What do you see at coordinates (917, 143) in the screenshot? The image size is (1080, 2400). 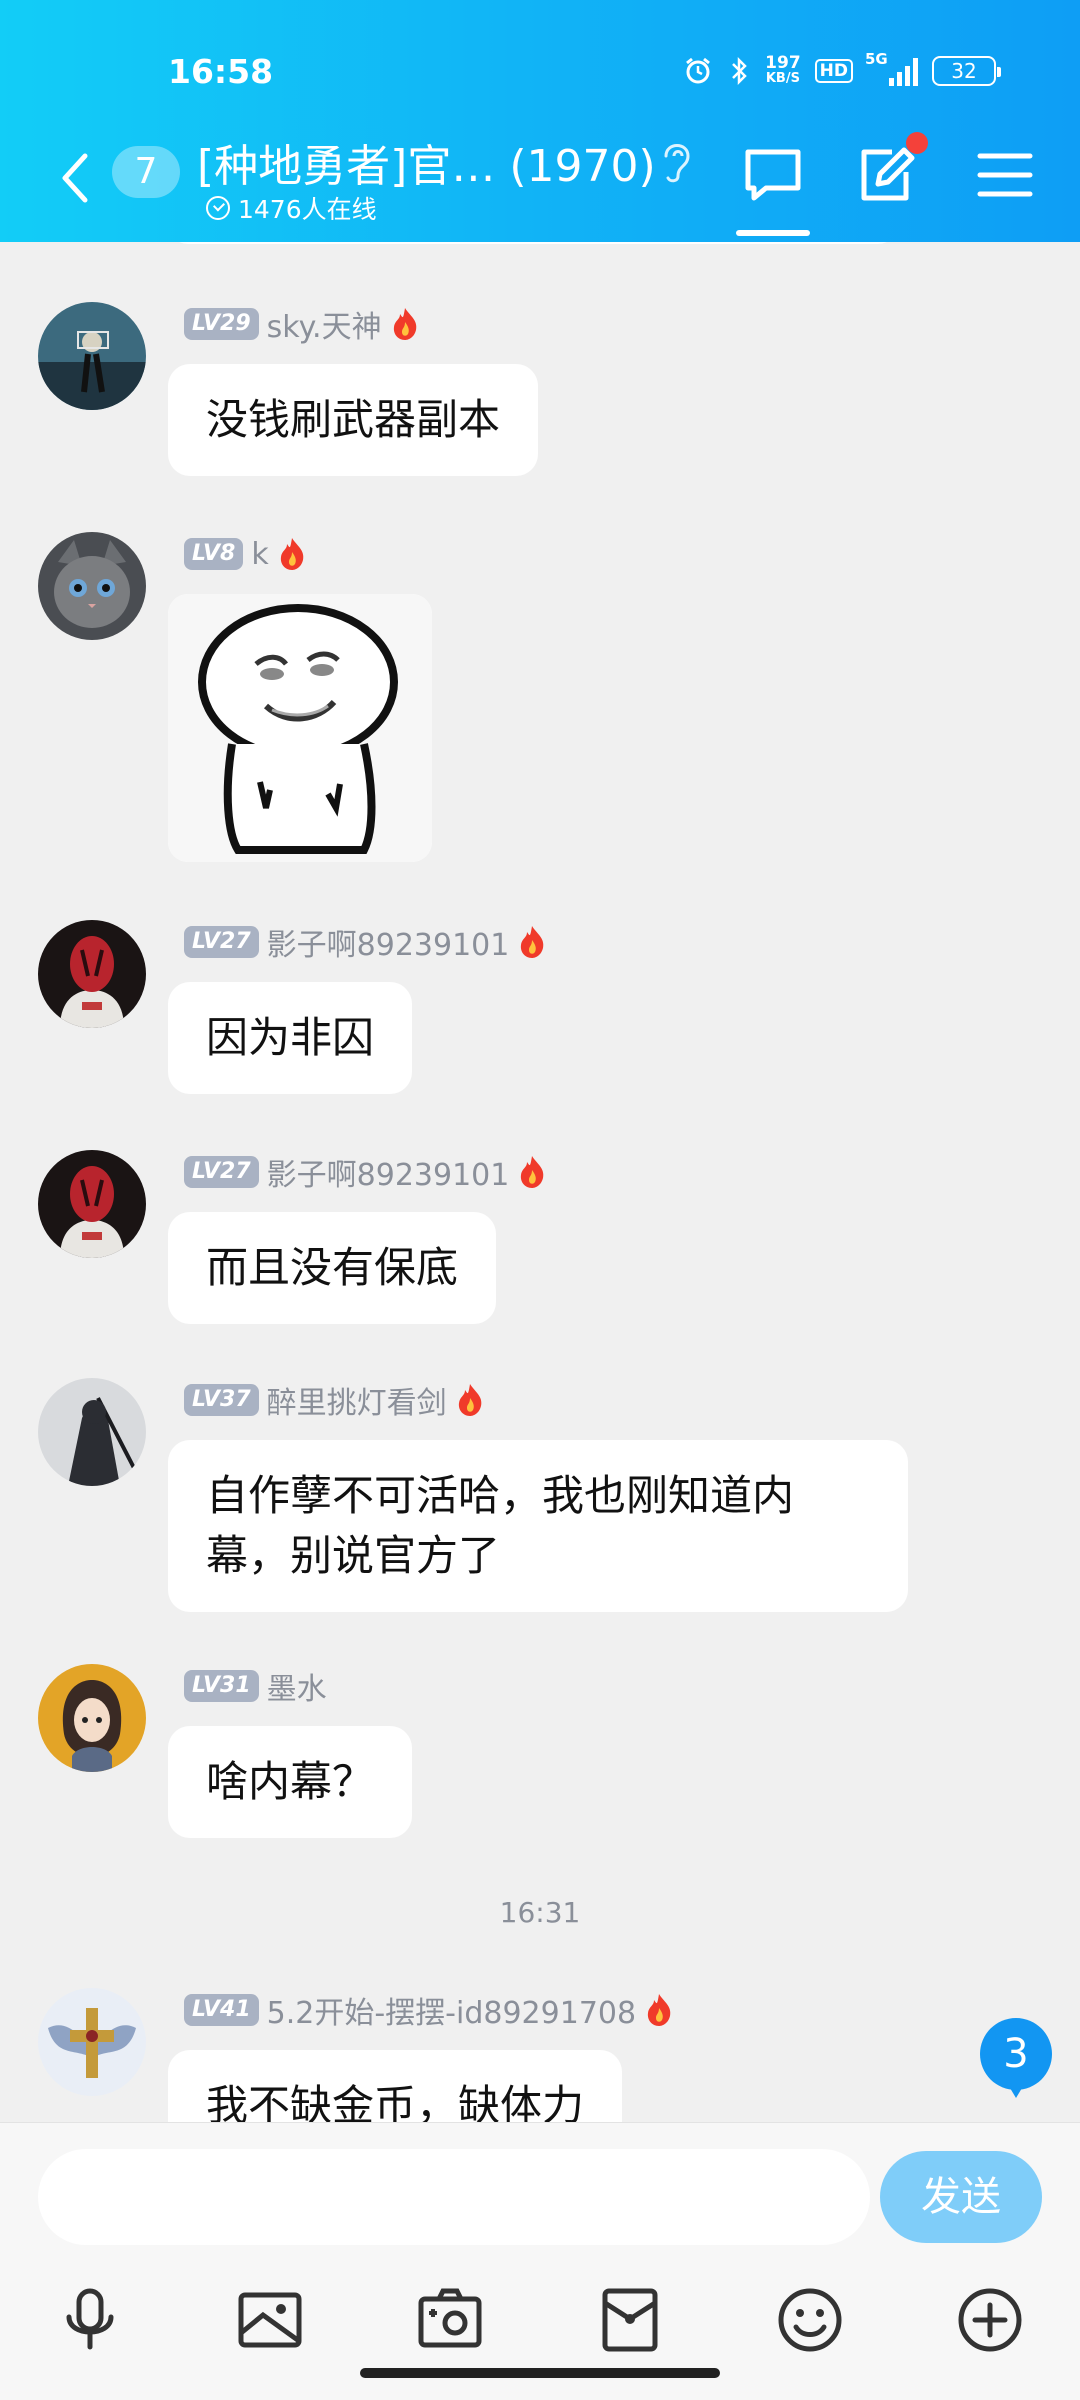 I see `notification-dot` at bounding box center [917, 143].